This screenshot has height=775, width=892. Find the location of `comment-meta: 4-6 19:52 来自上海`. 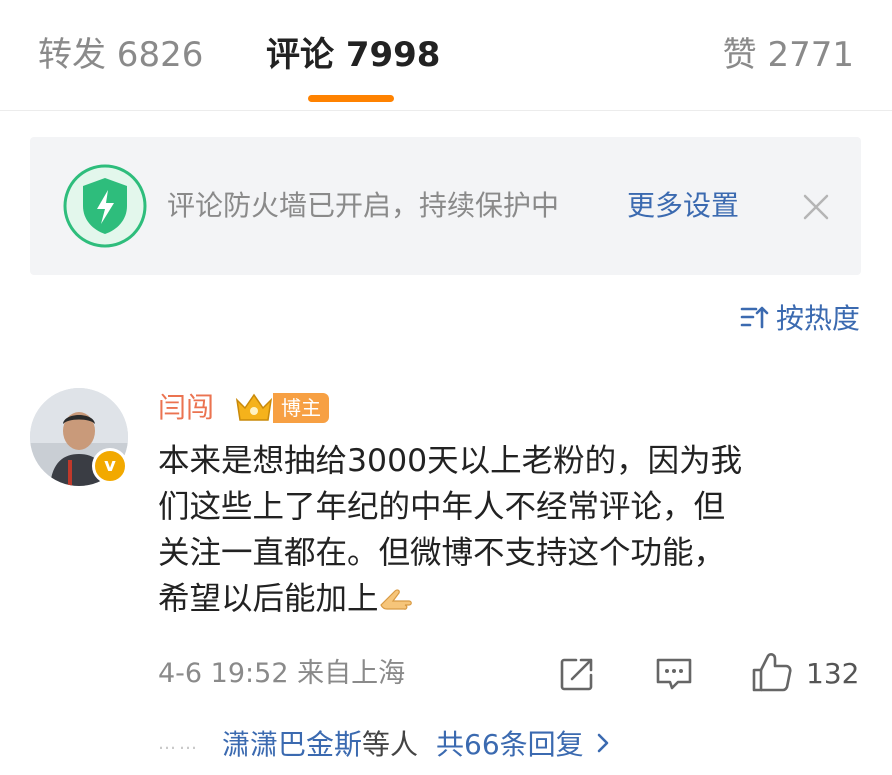

comment-meta: 4-6 19:52 来自上海 is located at coordinates (282, 673).